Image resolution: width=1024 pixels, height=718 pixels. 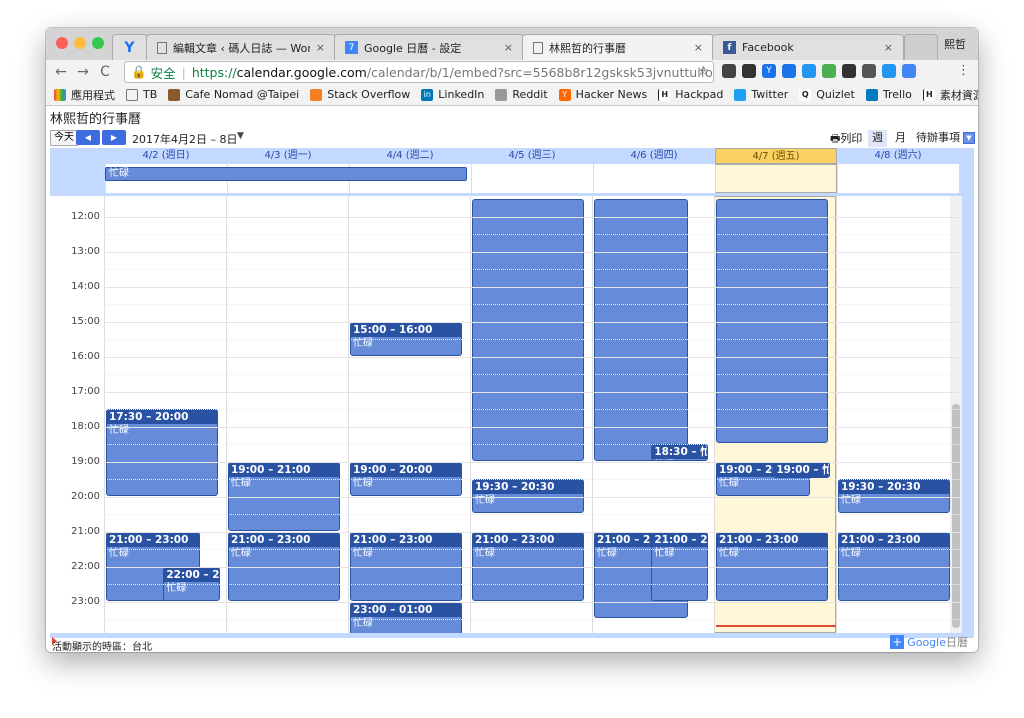 I want to click on bookmark-cafe-nomad: Cafe Nomad @Taipei, so click(x=233, y=94).